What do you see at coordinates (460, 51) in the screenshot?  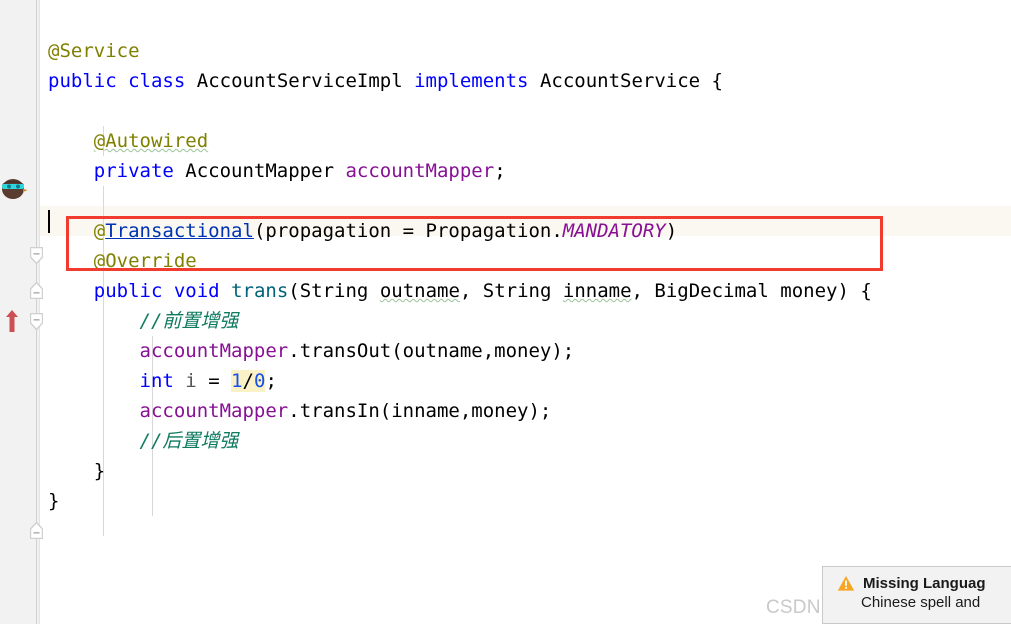 I see `code-line: @Service` at bounding box center [460, 51].